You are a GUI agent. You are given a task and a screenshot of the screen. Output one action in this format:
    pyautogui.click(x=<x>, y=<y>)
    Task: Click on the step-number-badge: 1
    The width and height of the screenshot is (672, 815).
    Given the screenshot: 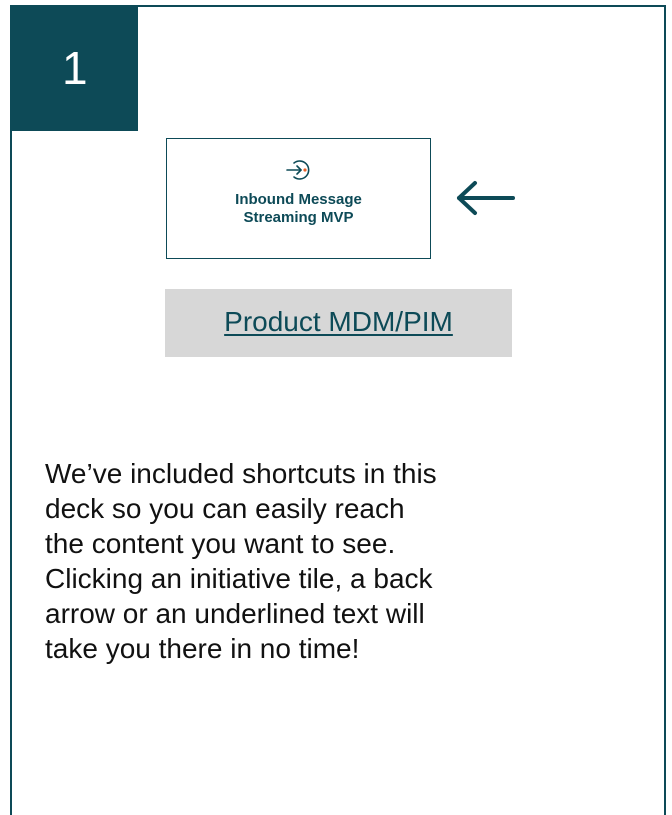 What is the action you would take?
    pyautogui.click(x=74, y=68)
    